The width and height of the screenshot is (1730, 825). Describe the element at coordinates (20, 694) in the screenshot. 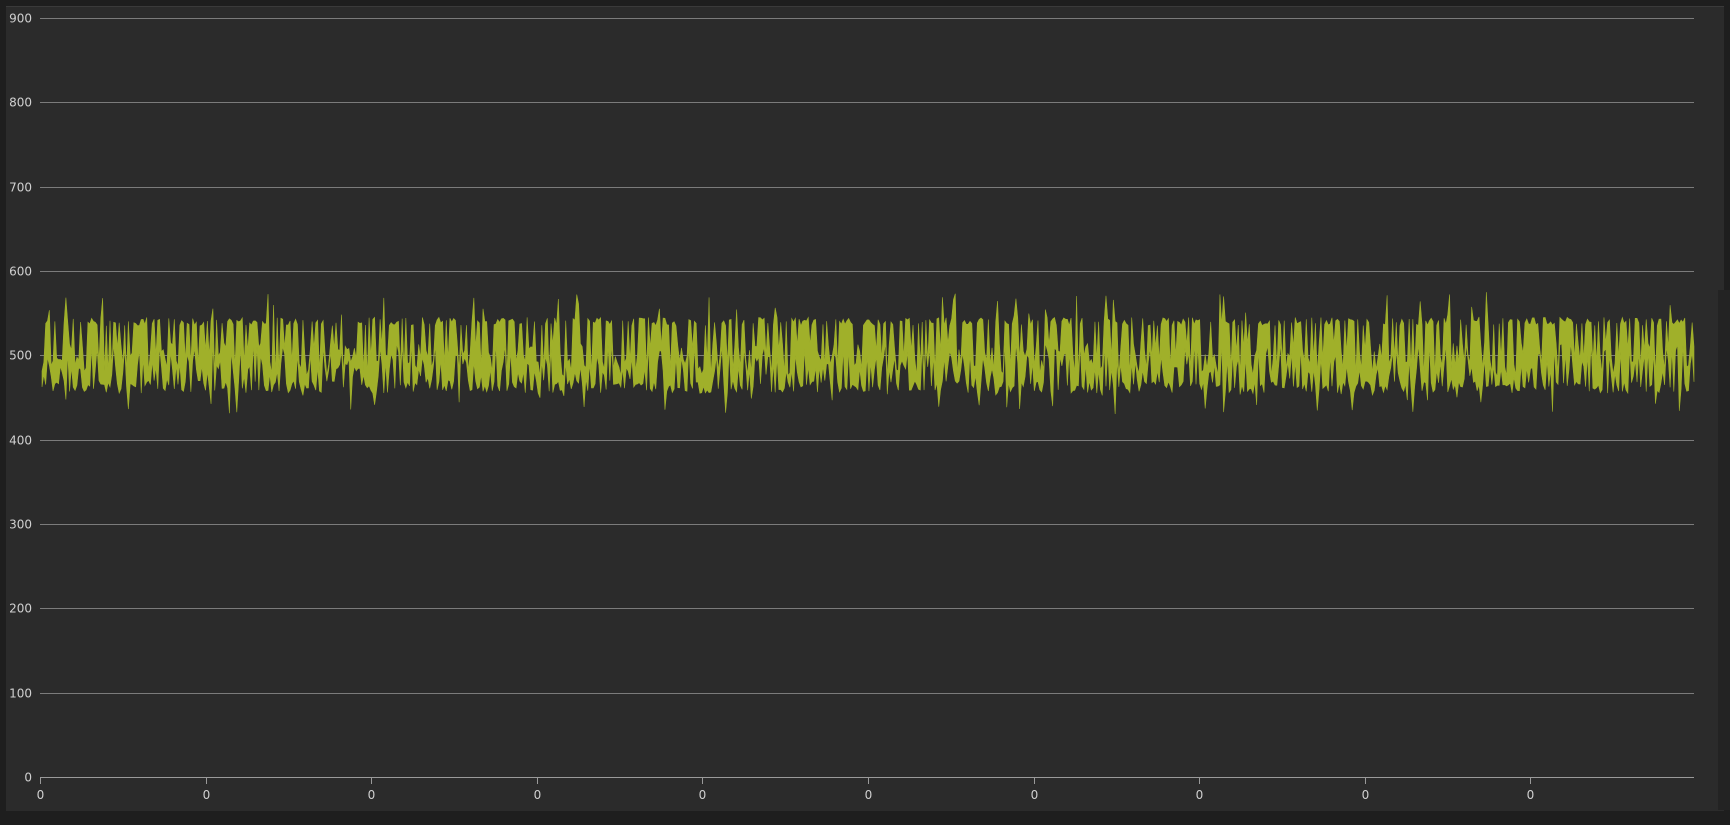

I see `y-tick-label: 100` at that location.